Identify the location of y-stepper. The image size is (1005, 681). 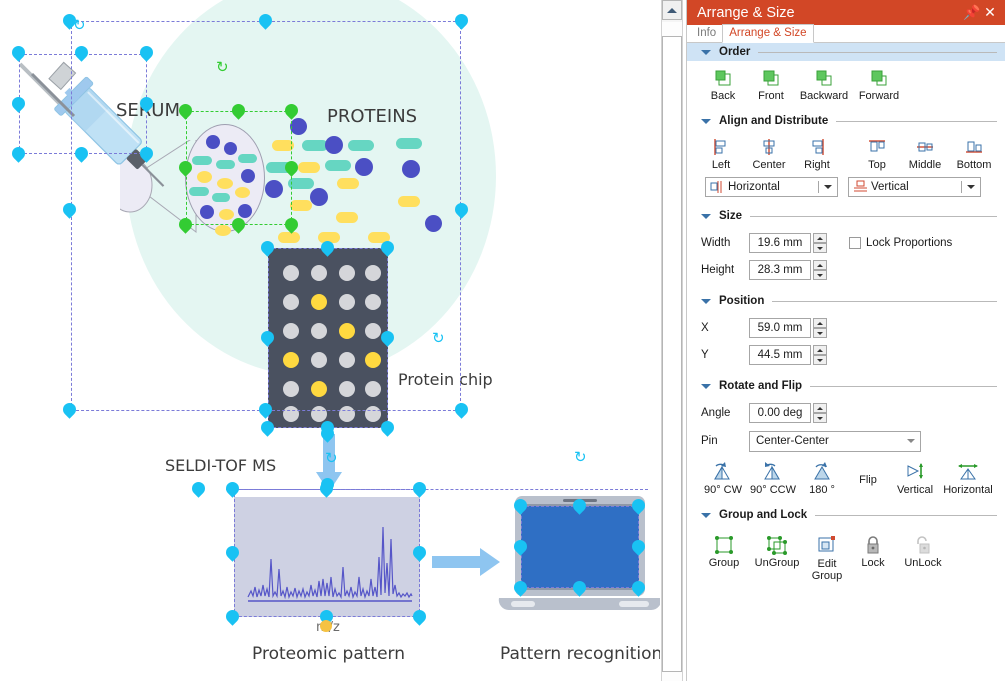
(788, 355).